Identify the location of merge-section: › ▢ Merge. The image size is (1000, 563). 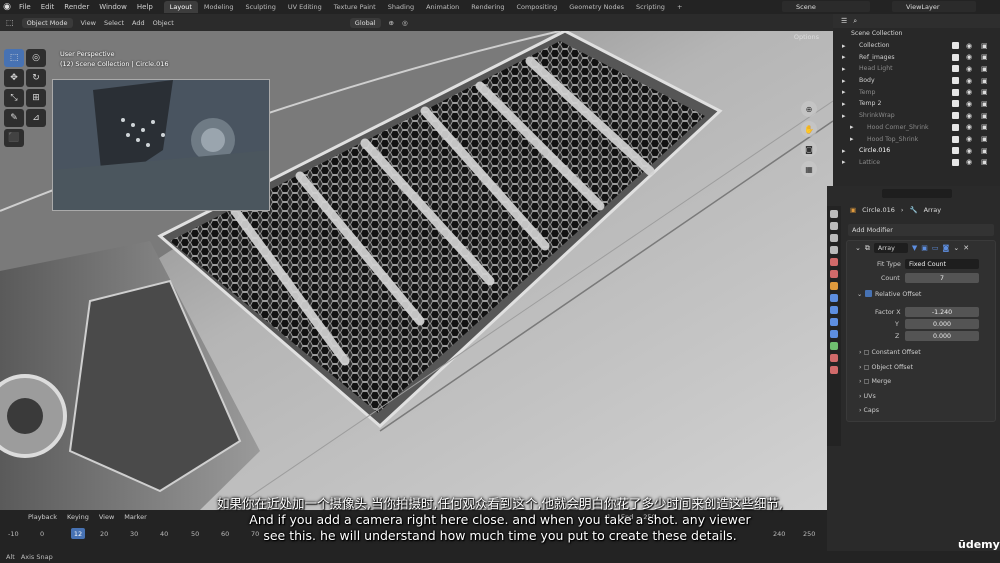
(875, 381).